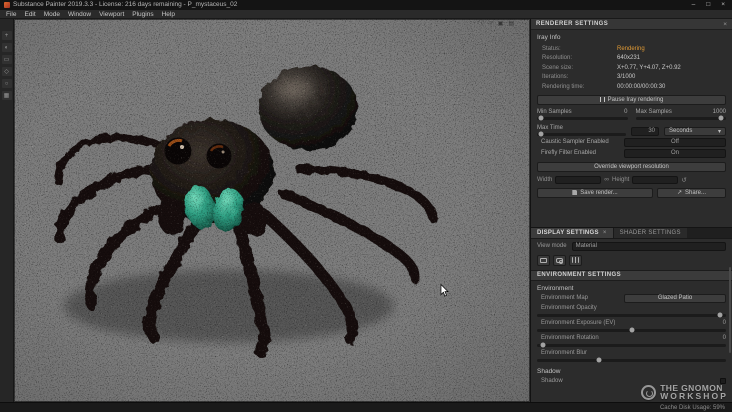 The width and height of the screenshot is (732, 412). Describe the element at coordinates (570, 338) in the screenshot. I see `environment-rotation-label: Environment Rotation` at that location.